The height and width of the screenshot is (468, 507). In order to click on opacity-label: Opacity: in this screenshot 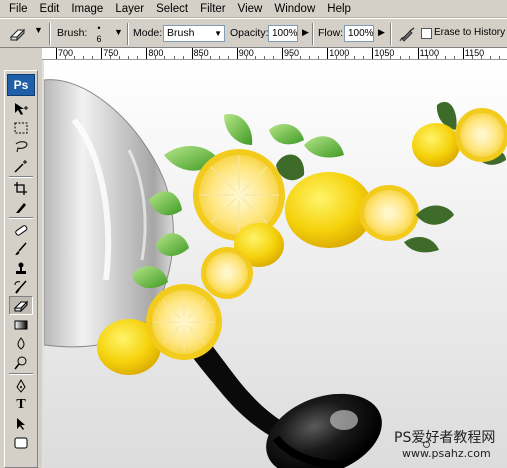, I will do `click(249, 33)`.